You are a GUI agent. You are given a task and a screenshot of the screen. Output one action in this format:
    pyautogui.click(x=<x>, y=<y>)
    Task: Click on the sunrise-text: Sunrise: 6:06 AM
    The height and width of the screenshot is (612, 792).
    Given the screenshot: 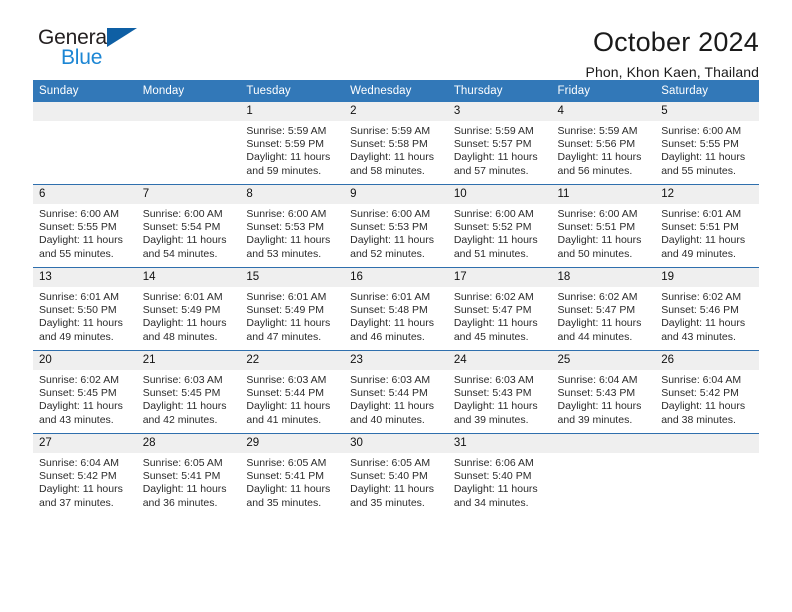 What is the action you would take?
    pyautogui.click(x=493, y=463)
    